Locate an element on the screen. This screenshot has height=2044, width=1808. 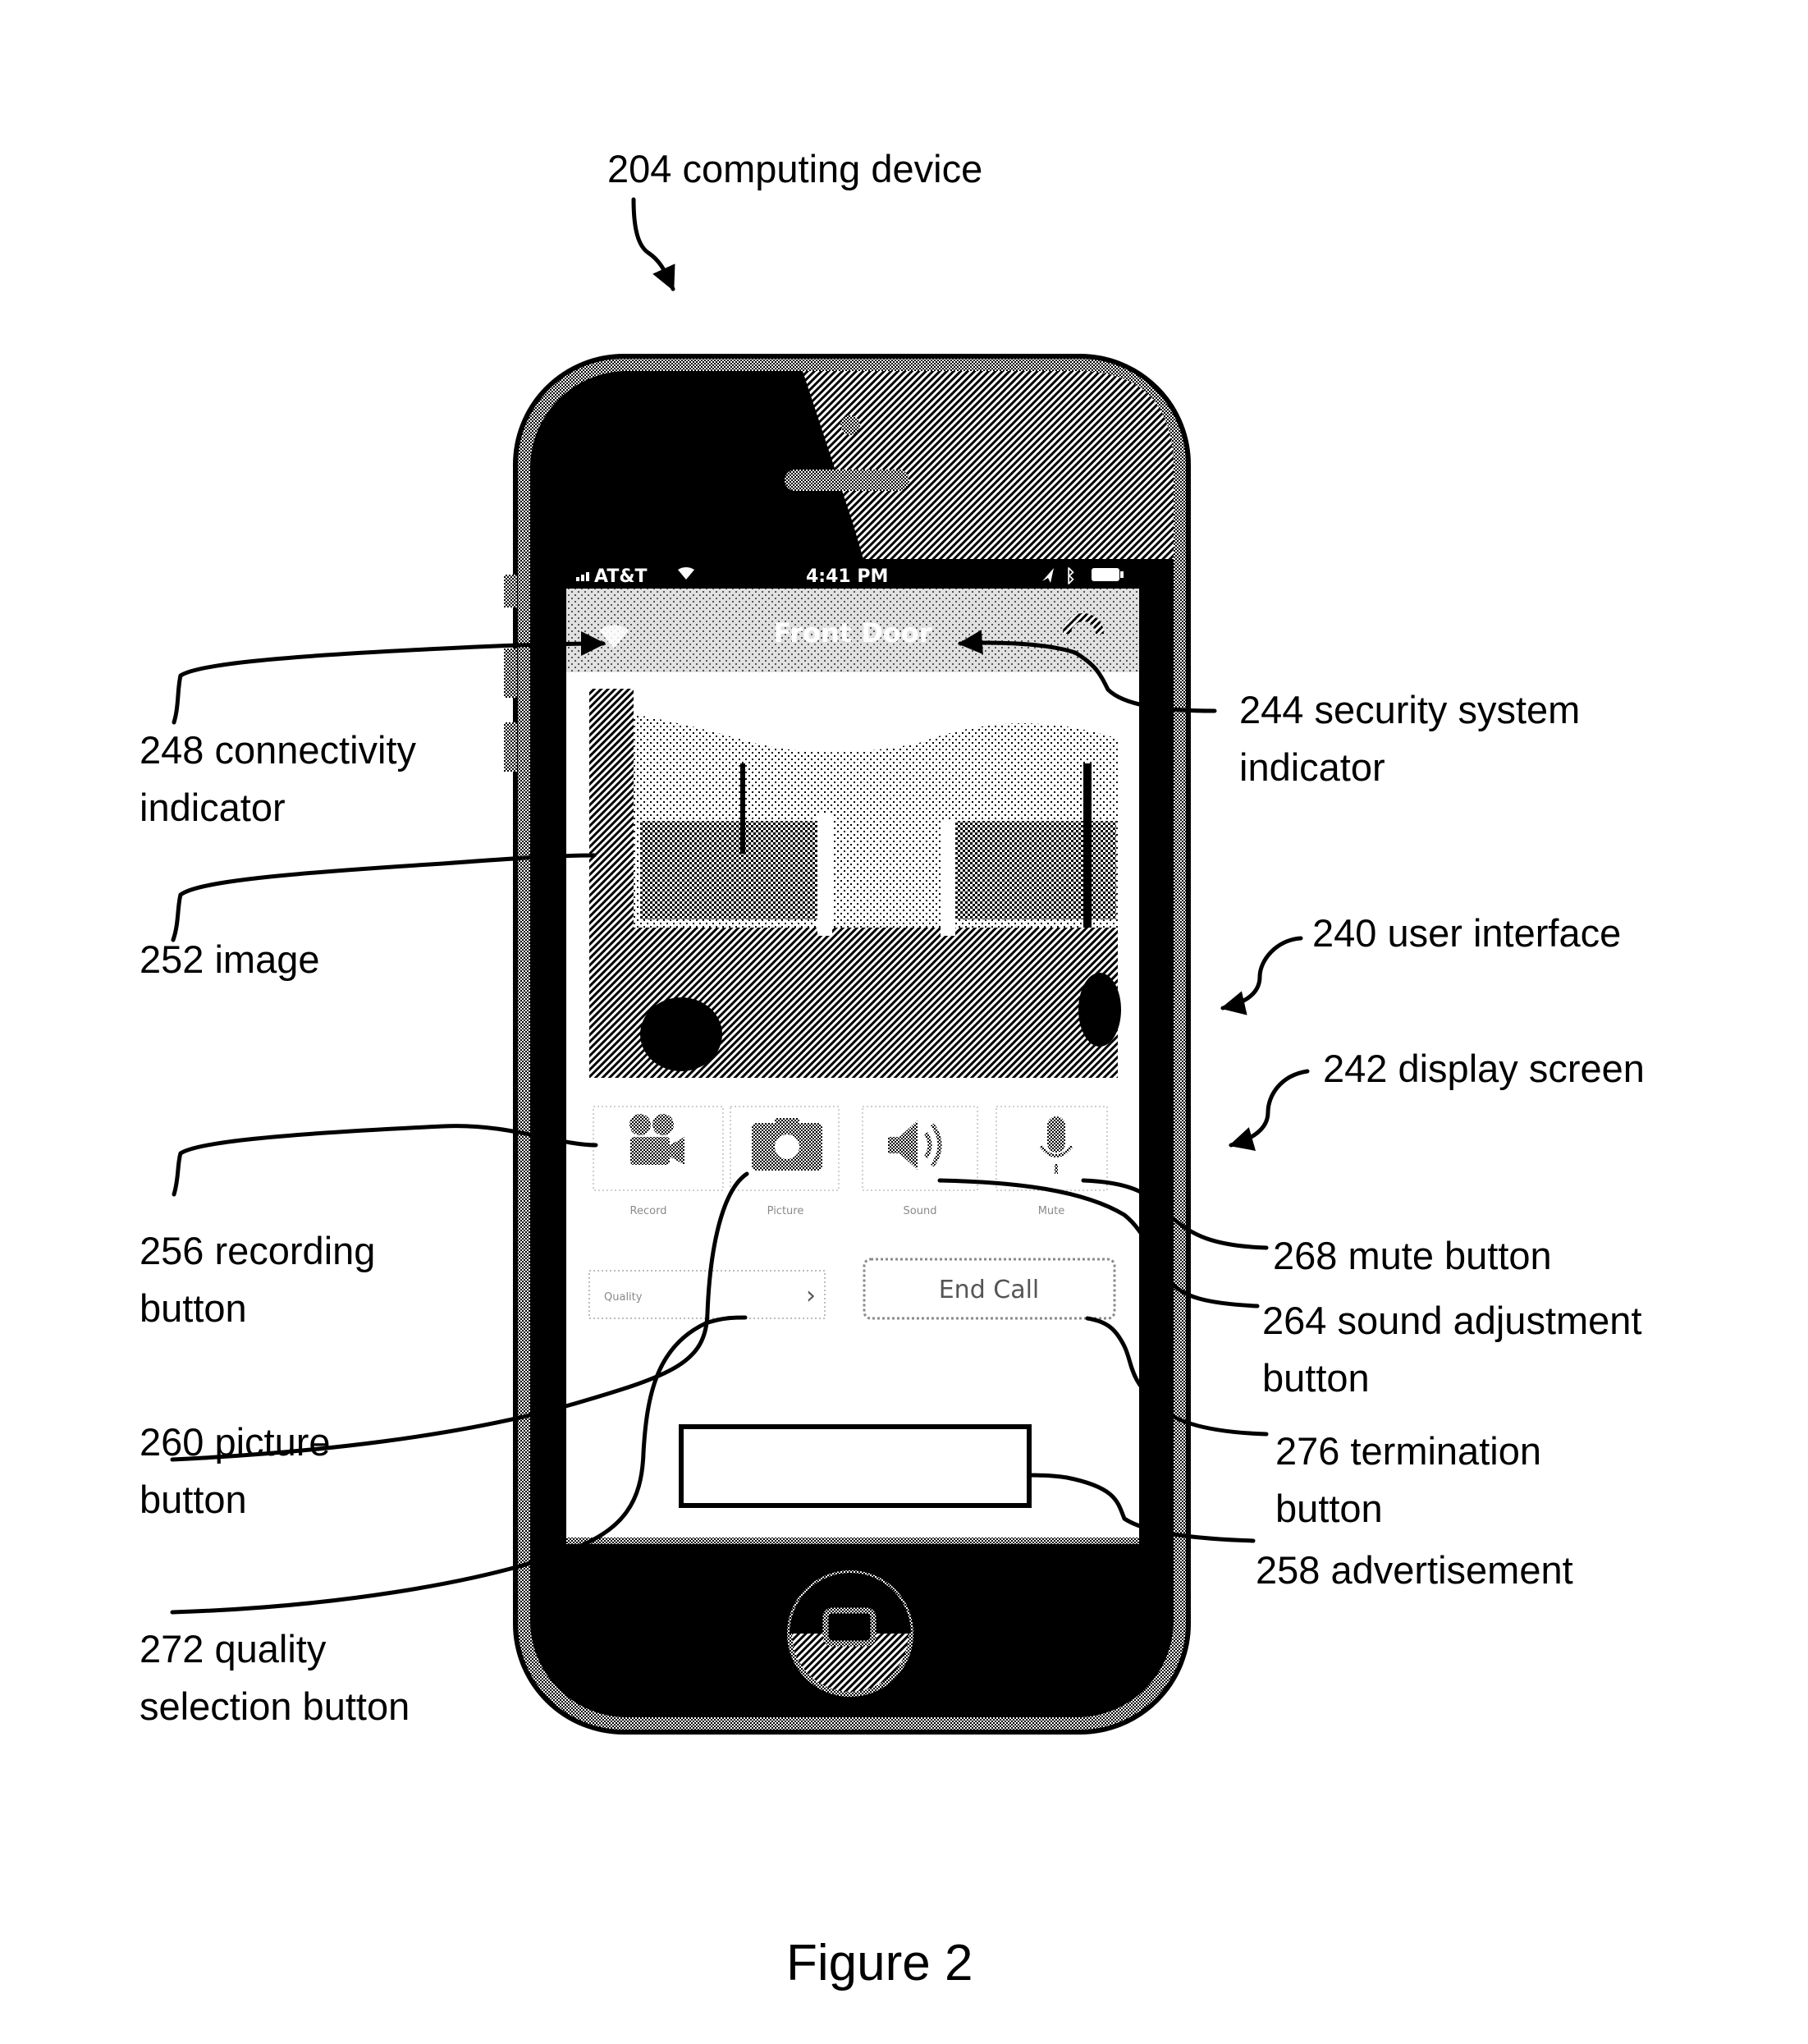
label-256-line2: button is located at coordinates (193, 1308).